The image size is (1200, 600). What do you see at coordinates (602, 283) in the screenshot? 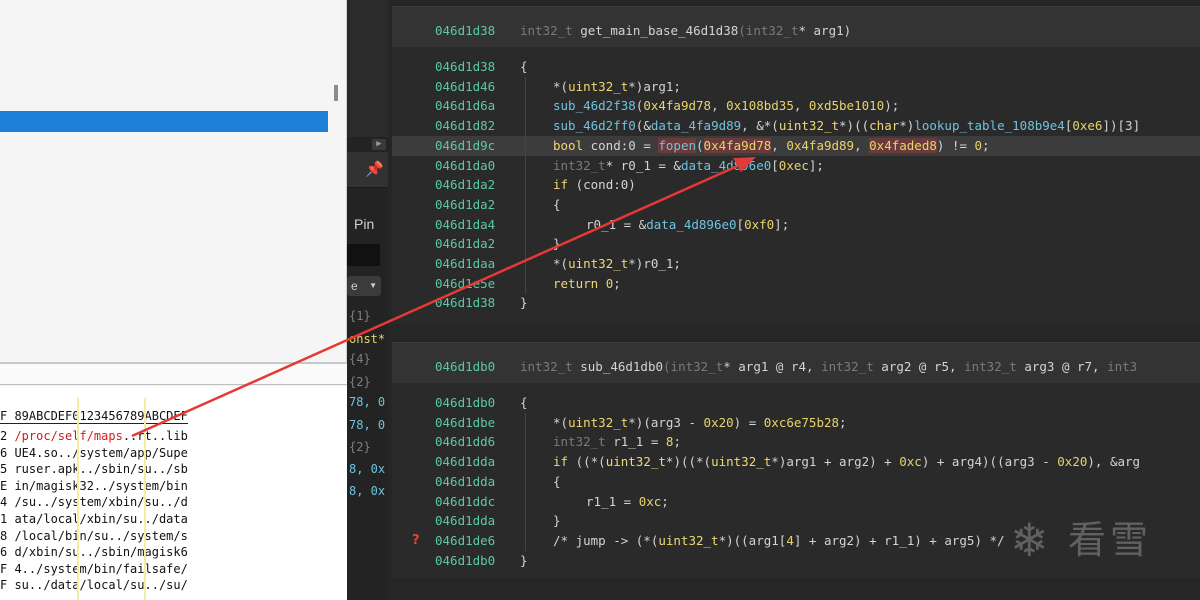
I see `code-token` at bounding box center [602, 283].